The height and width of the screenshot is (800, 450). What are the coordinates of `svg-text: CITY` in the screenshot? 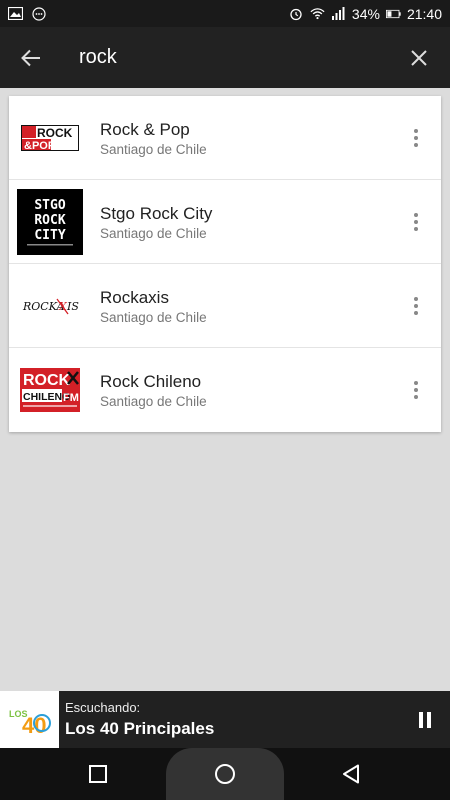 It's located at (49, 235).